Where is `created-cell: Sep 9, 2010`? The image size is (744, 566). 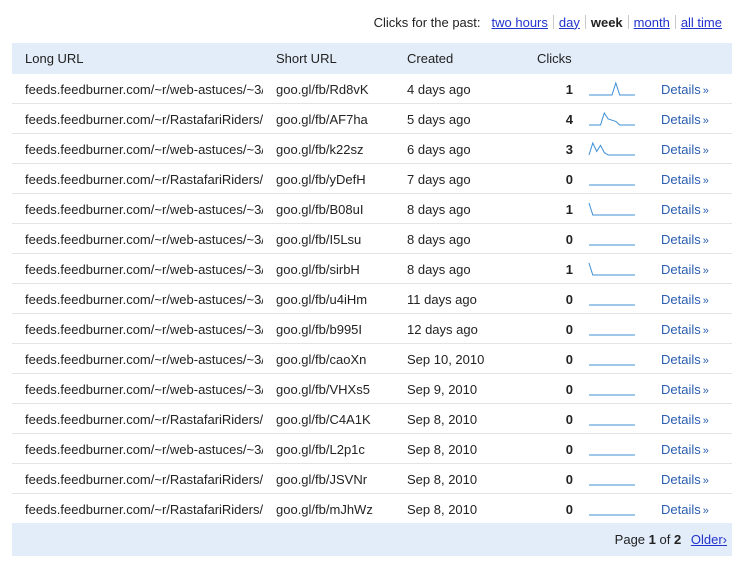
created-cell: Sep 9, 2010 is located at coordinates (442, 389).